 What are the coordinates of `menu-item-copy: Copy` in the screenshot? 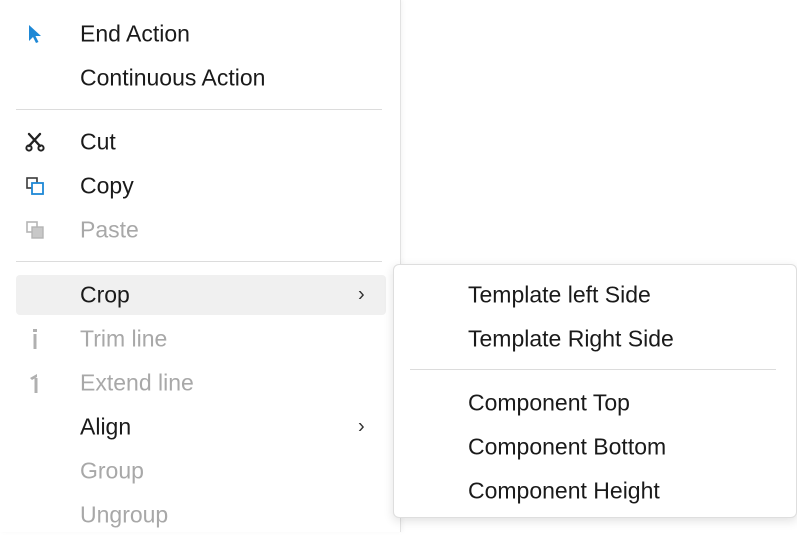 It's located at (198, 186).